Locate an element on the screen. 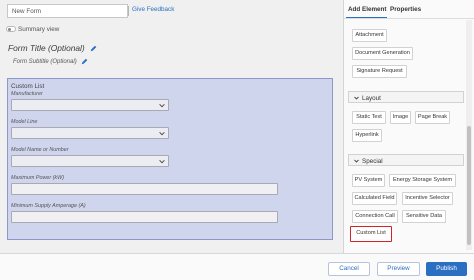 Image resolution: width=474 pixels, height=280 pixels. field-label: Maximum Power (kW) is located at coordinates (38, 178).